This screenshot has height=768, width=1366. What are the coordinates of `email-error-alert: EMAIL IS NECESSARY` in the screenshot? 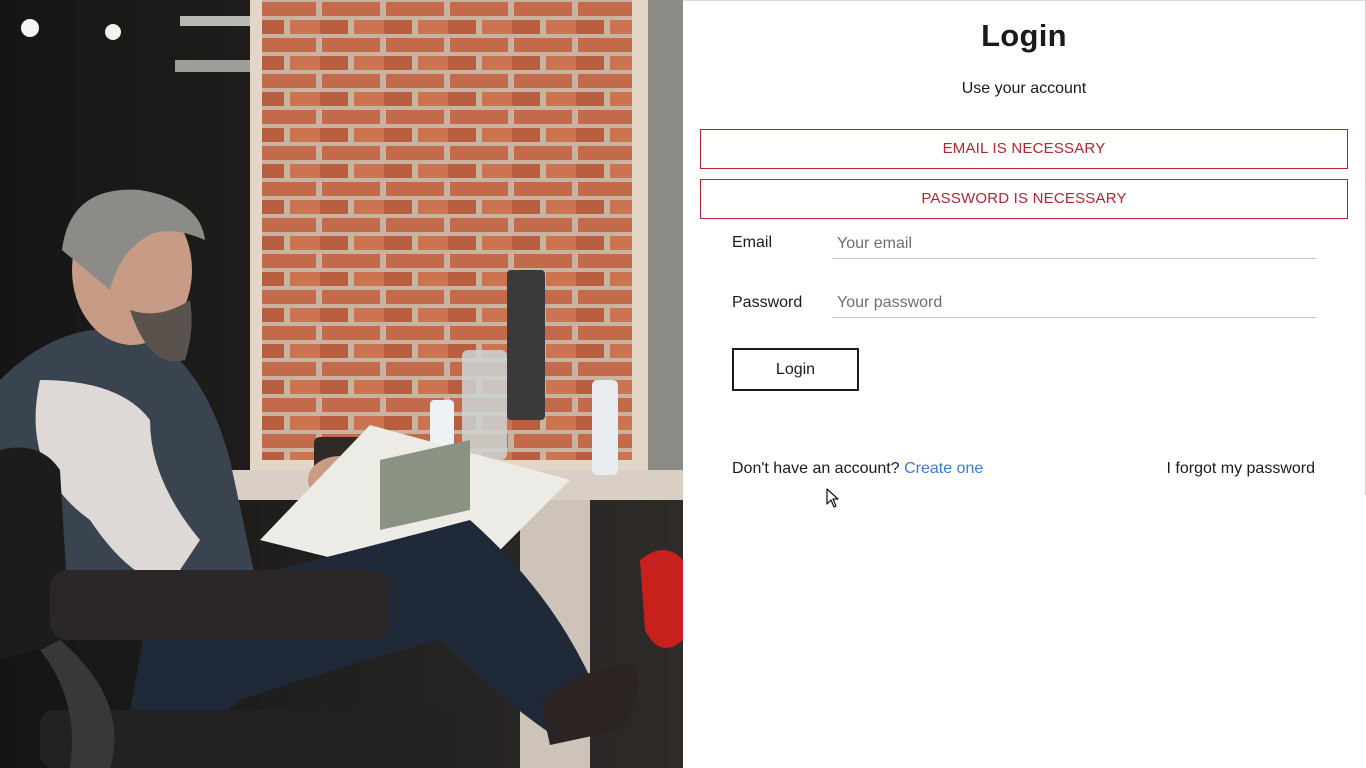 It's located at (1024, 149).